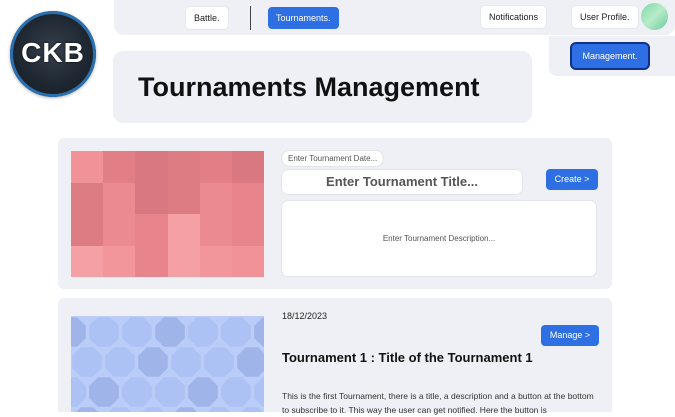 Image resolution: width=675 pixels, height=417 pixels. Describe the element at coordinates (309, 87) in the screenshot. I see `page-title: Tournaments Management` at that location.